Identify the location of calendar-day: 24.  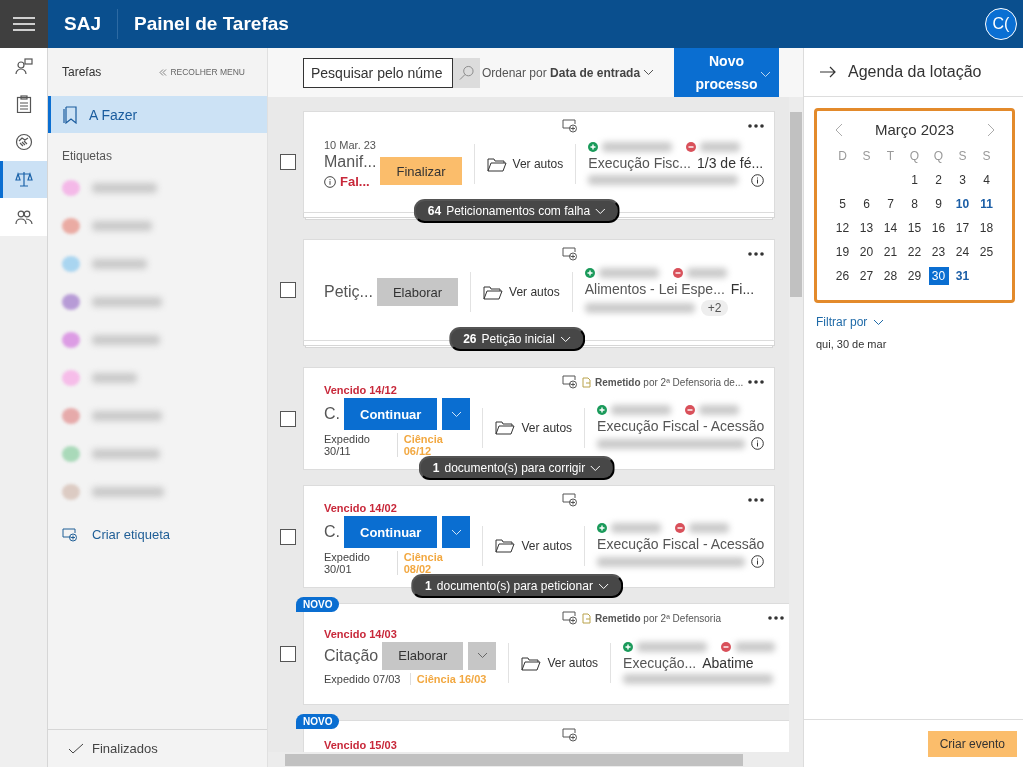
(962, 252).